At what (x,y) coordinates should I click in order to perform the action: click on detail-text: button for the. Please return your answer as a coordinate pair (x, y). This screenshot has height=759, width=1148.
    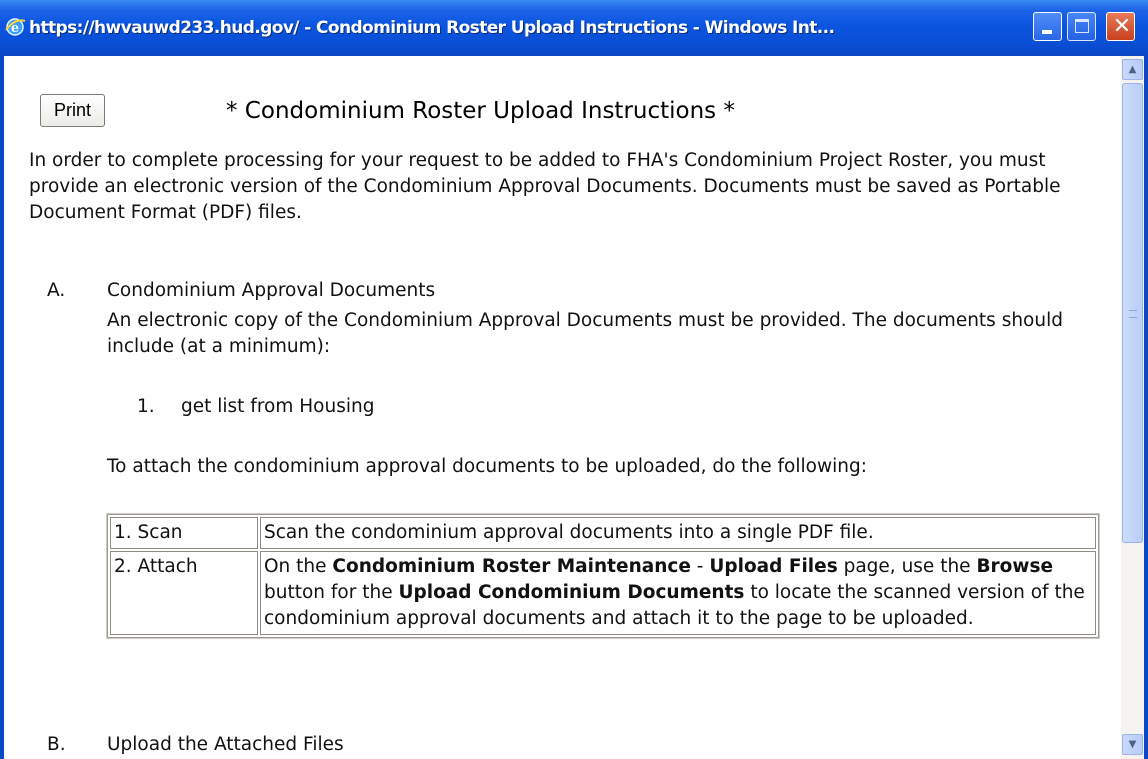
    Looking at the image, I should click on (331, 592).